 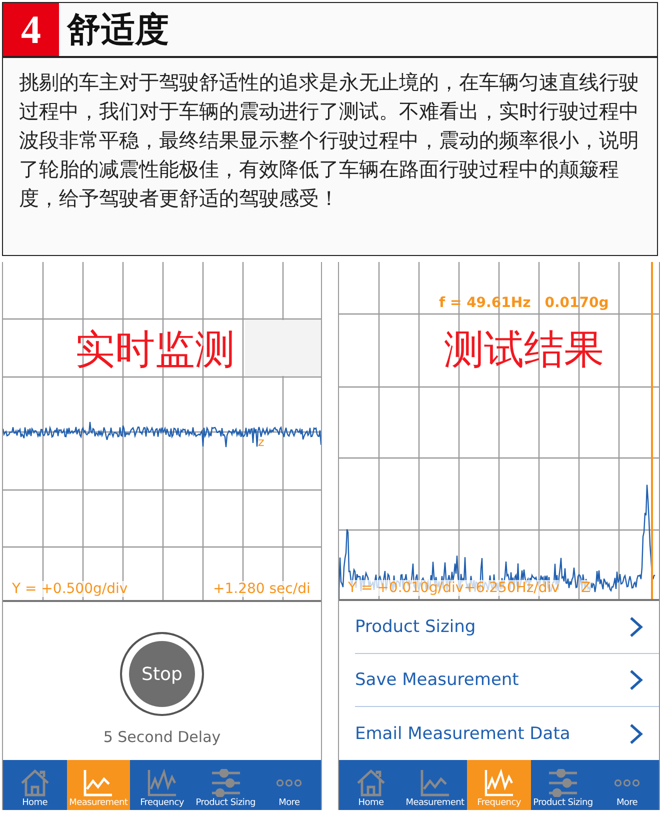 What do you see at coordinates (261, 589) in the screenshot?
I see `x-scale-label: +1.280 sec/di` at bounding box center [261, 589].